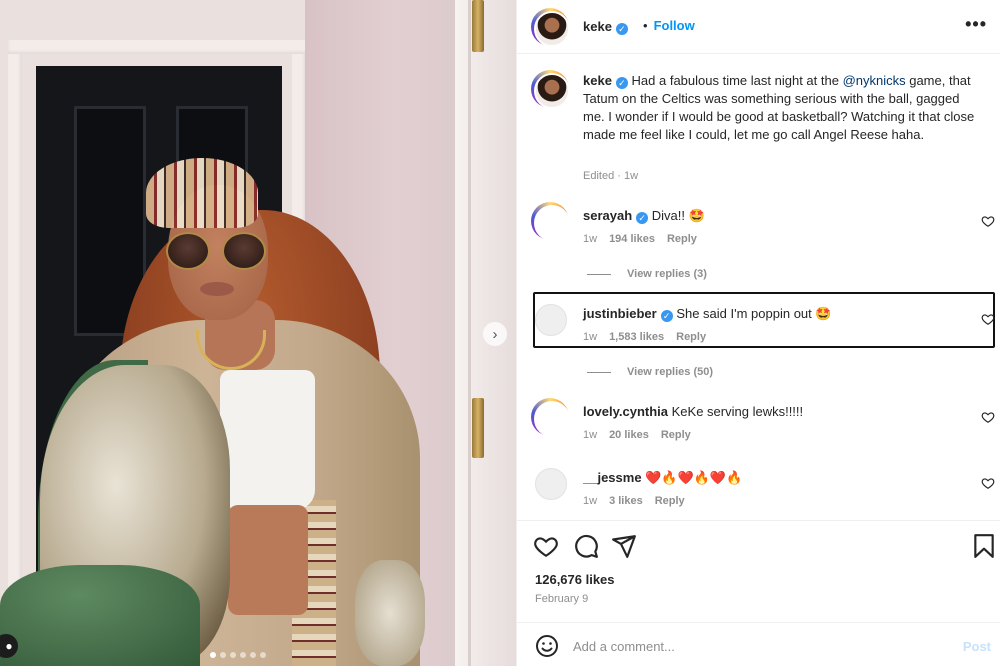 The width and height of the screenshot is (1000, 666). I want to click on comment-username: __jessme, so click(612, 477).